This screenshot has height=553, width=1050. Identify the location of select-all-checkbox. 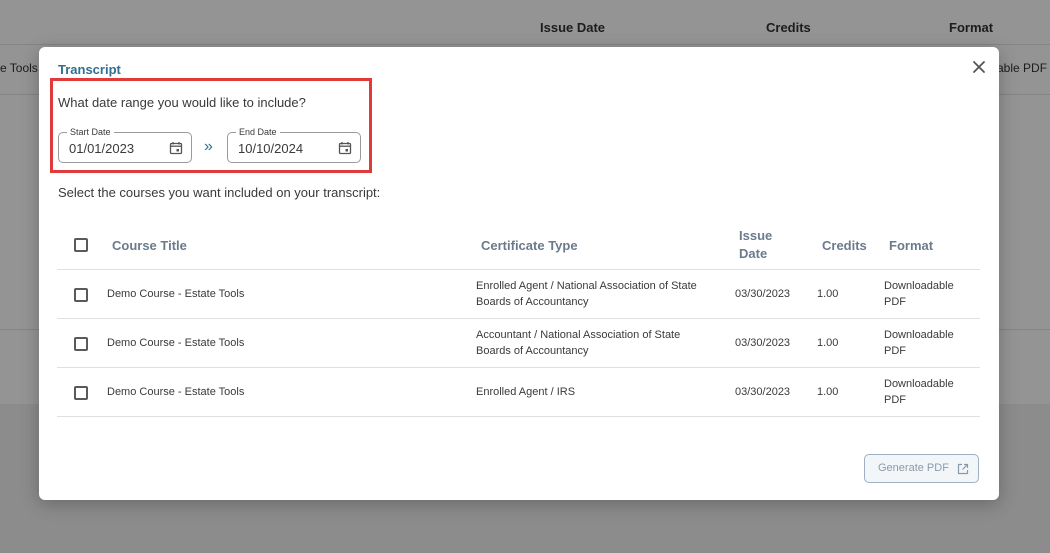
(81, 245).